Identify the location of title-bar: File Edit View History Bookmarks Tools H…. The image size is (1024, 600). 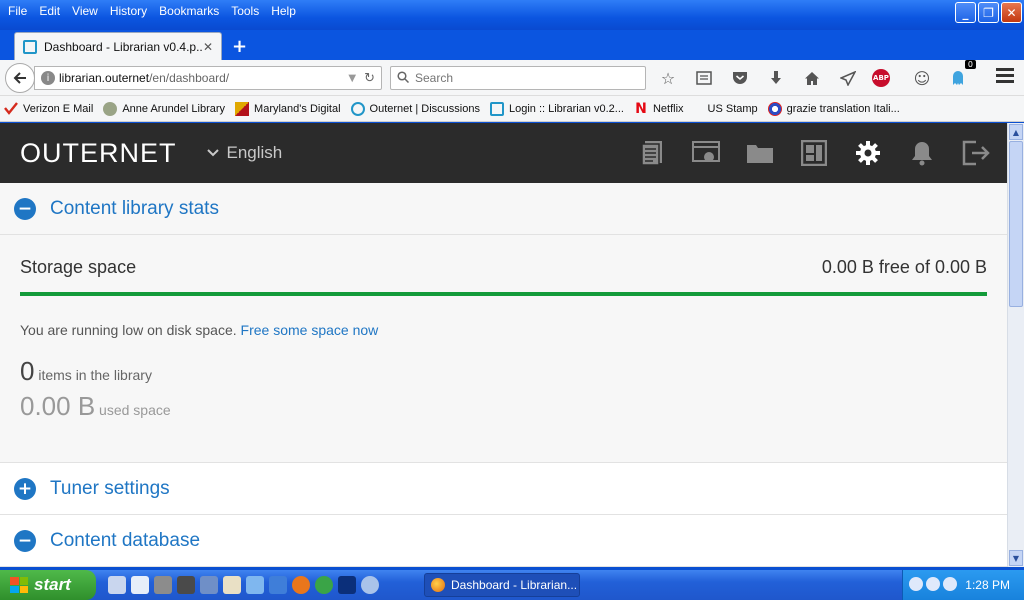
(512, 15).